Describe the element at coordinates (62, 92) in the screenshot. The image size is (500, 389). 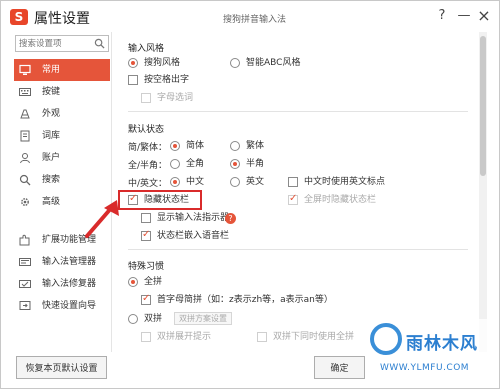
I see `sidebar-item-keys: 按键` at that location.